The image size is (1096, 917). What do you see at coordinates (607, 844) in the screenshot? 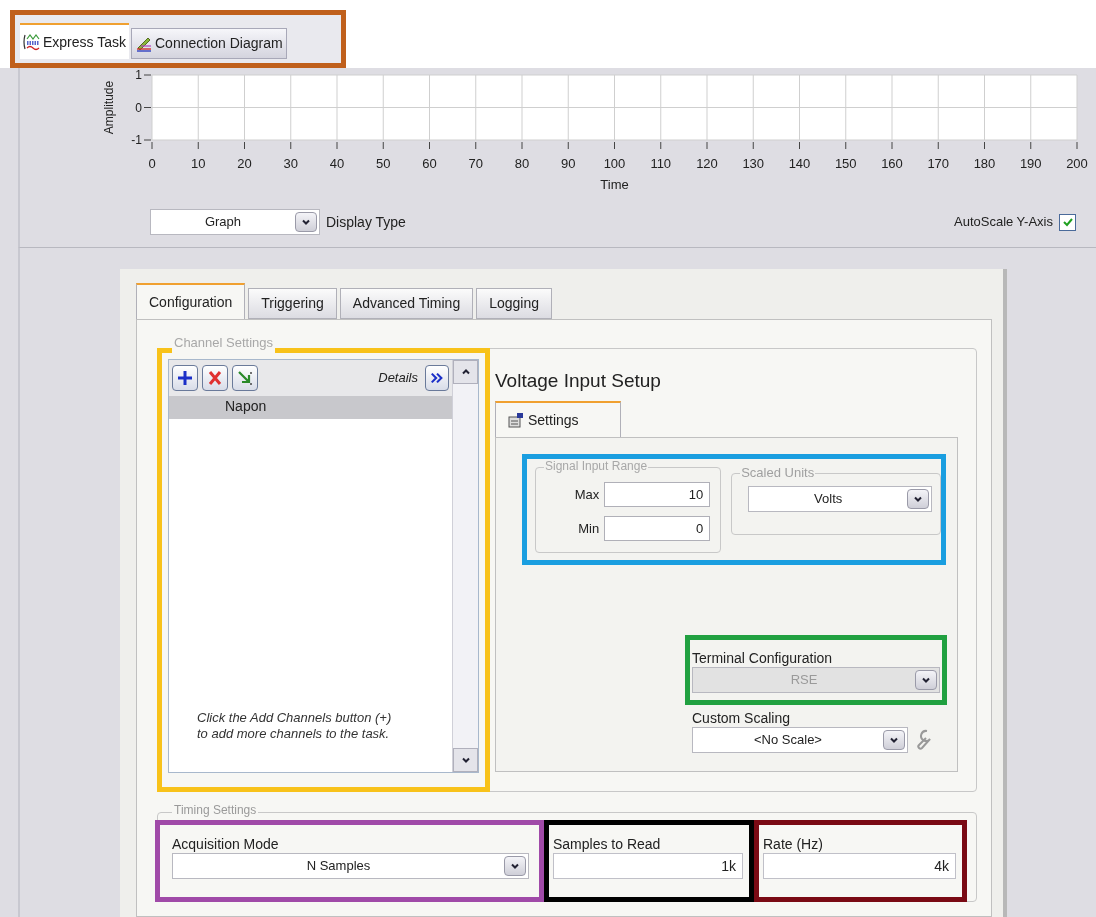
I see `field-label: Samples to Read` at bounding box center [607, 844].